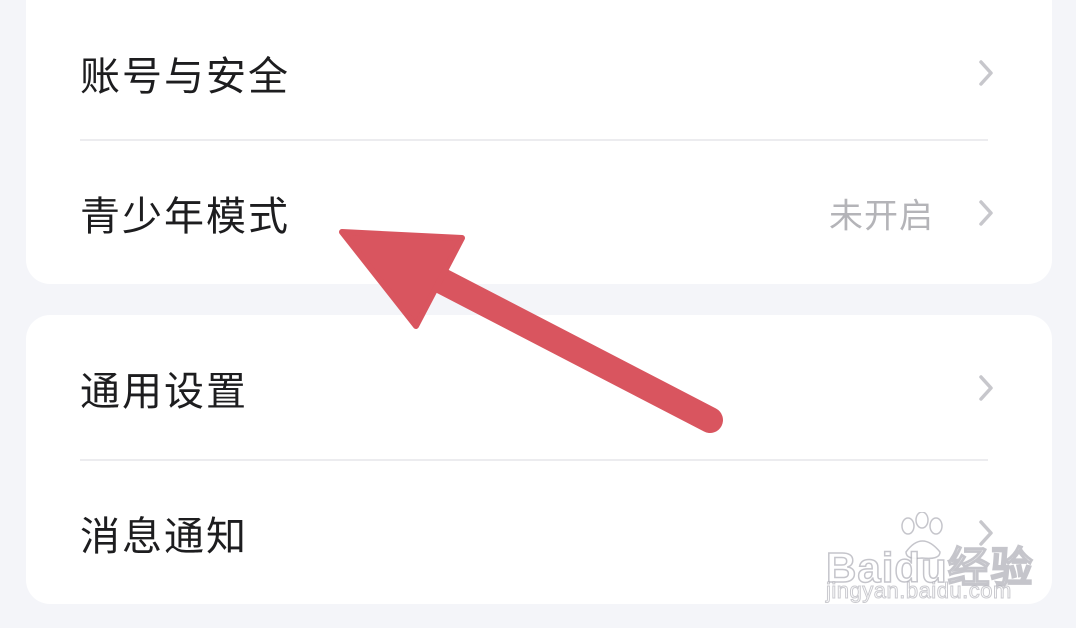  What do you see at coordinates (164, 536) in the screenshot?
I see `row-label: 消息通知` at bounding box center [164, 536].